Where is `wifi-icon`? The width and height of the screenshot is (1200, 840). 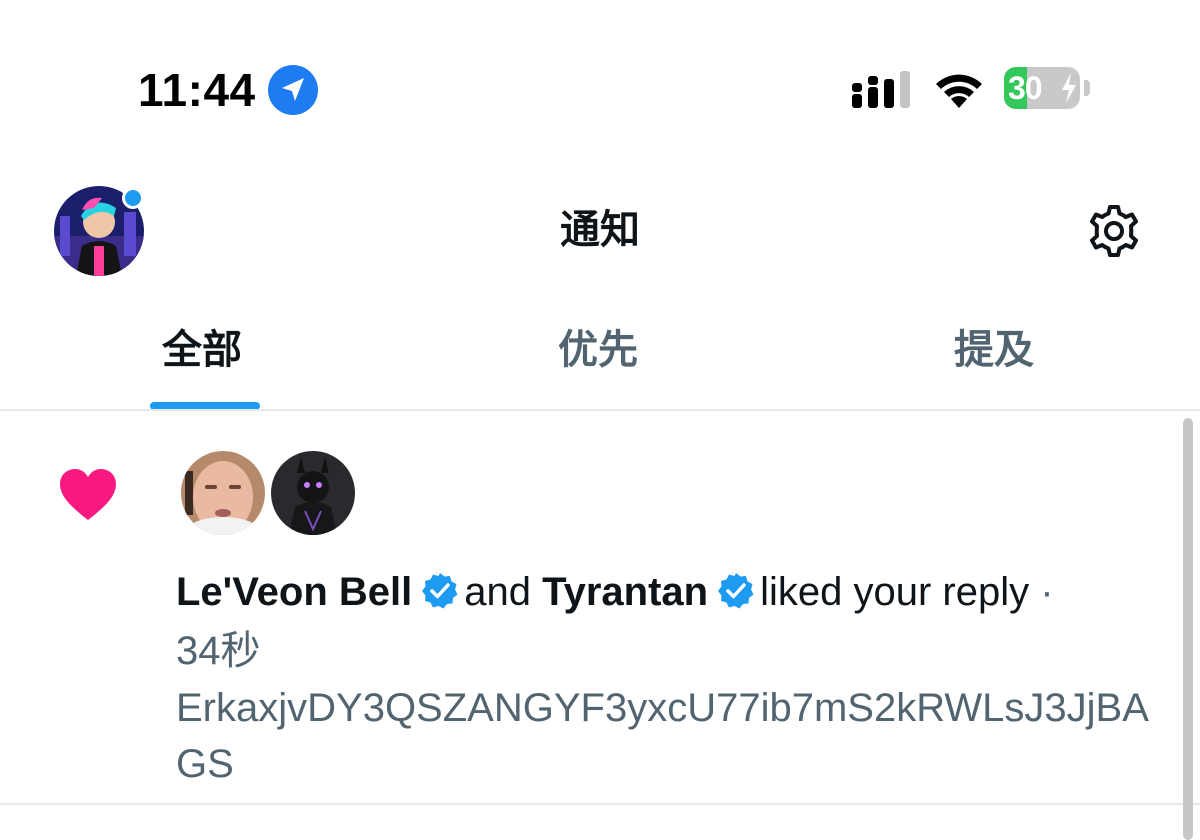 wifi-icon is located at coordinates (959, 91).